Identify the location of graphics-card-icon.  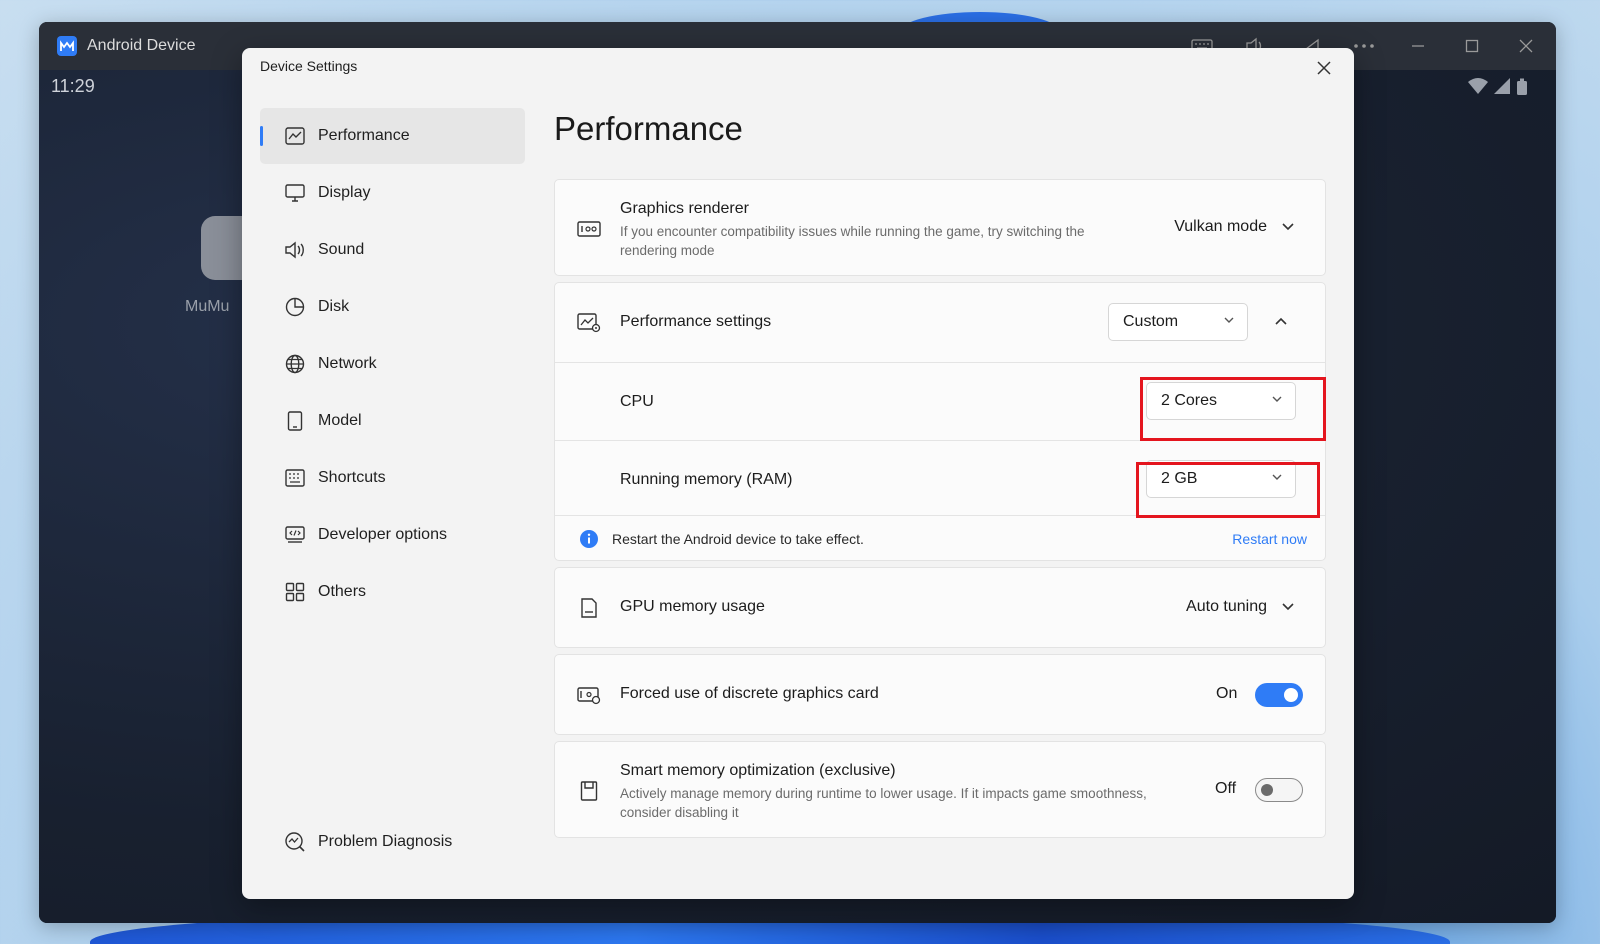
(589, 695).